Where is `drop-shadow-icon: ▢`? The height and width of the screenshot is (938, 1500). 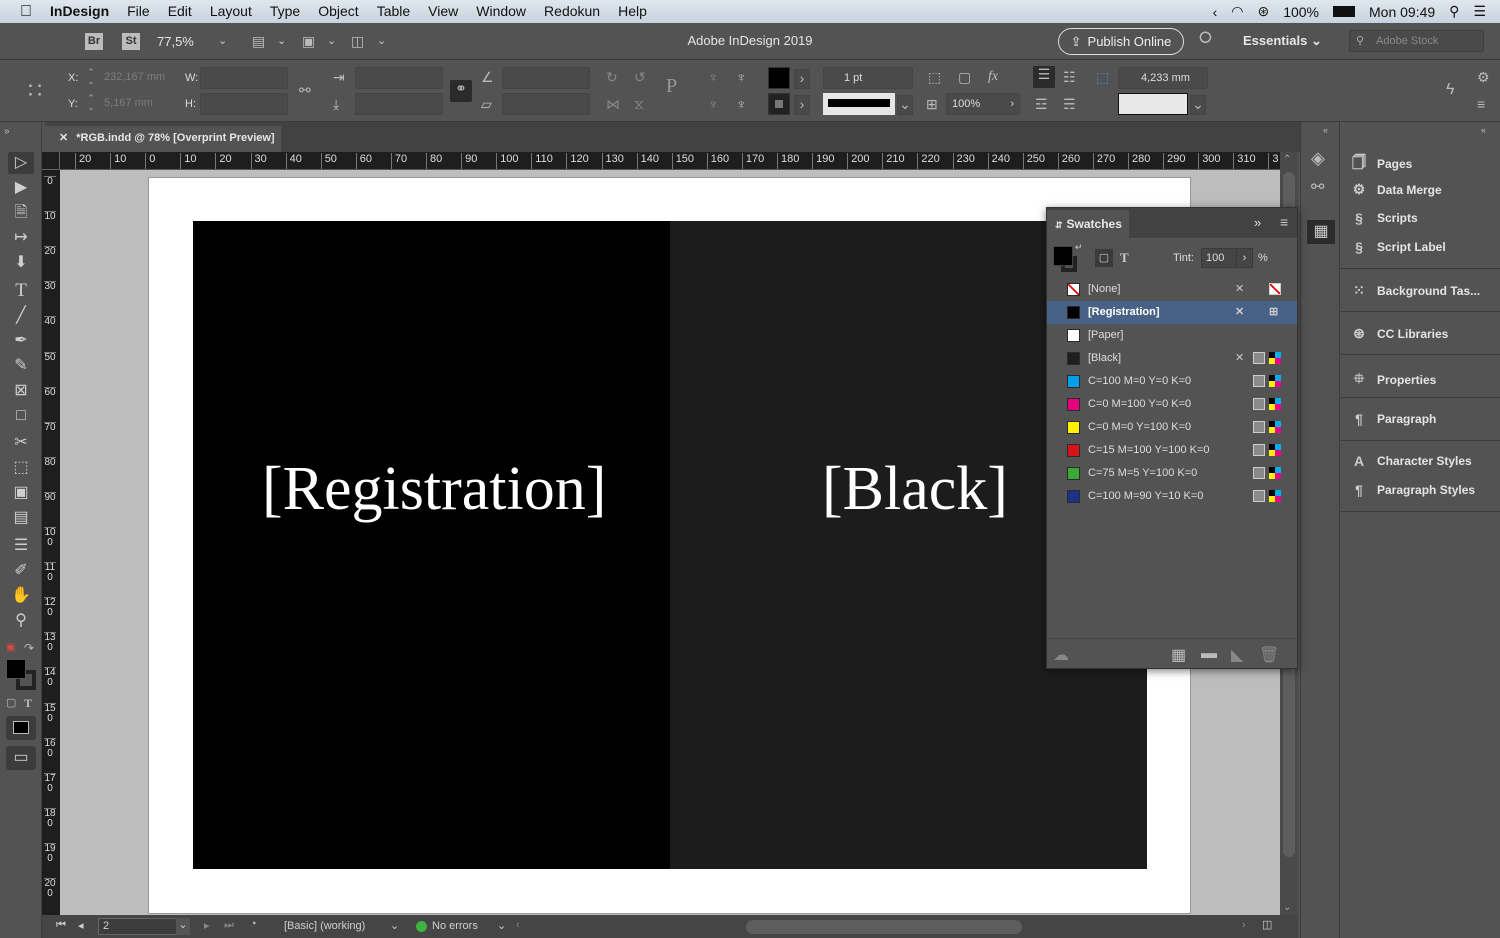
drop-shadow-icon: ▢ is located at coordinates (964, 77).